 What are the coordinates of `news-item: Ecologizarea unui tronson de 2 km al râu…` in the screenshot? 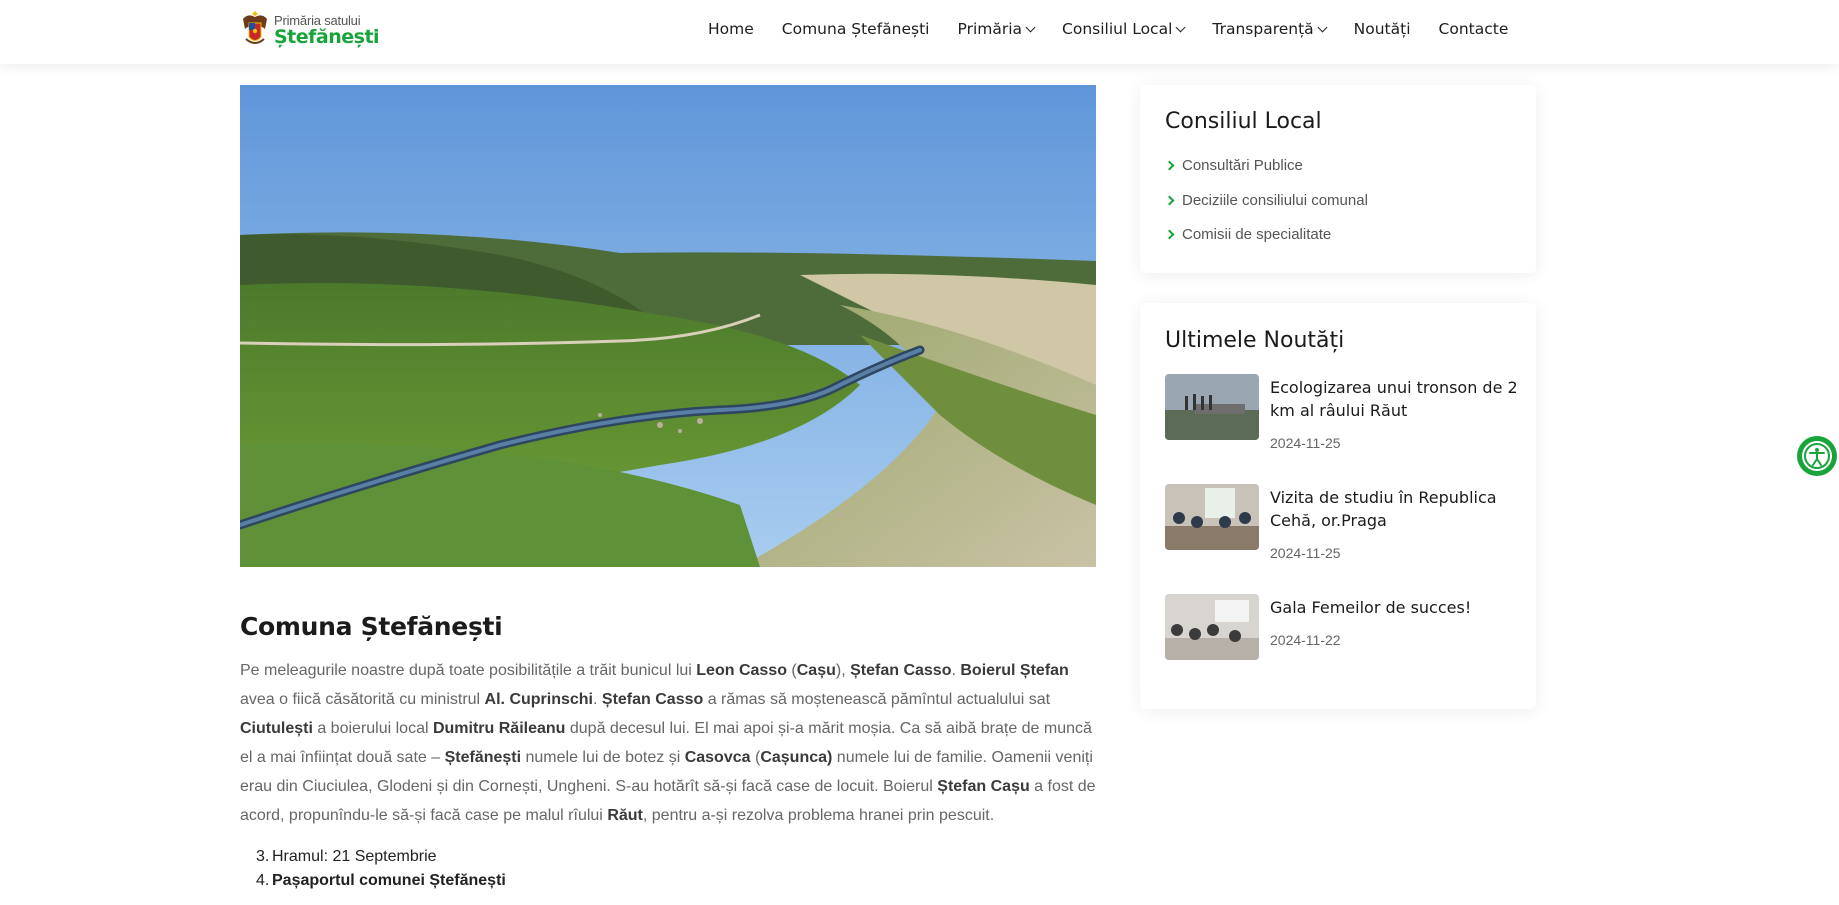 It's located at (1341, 412).